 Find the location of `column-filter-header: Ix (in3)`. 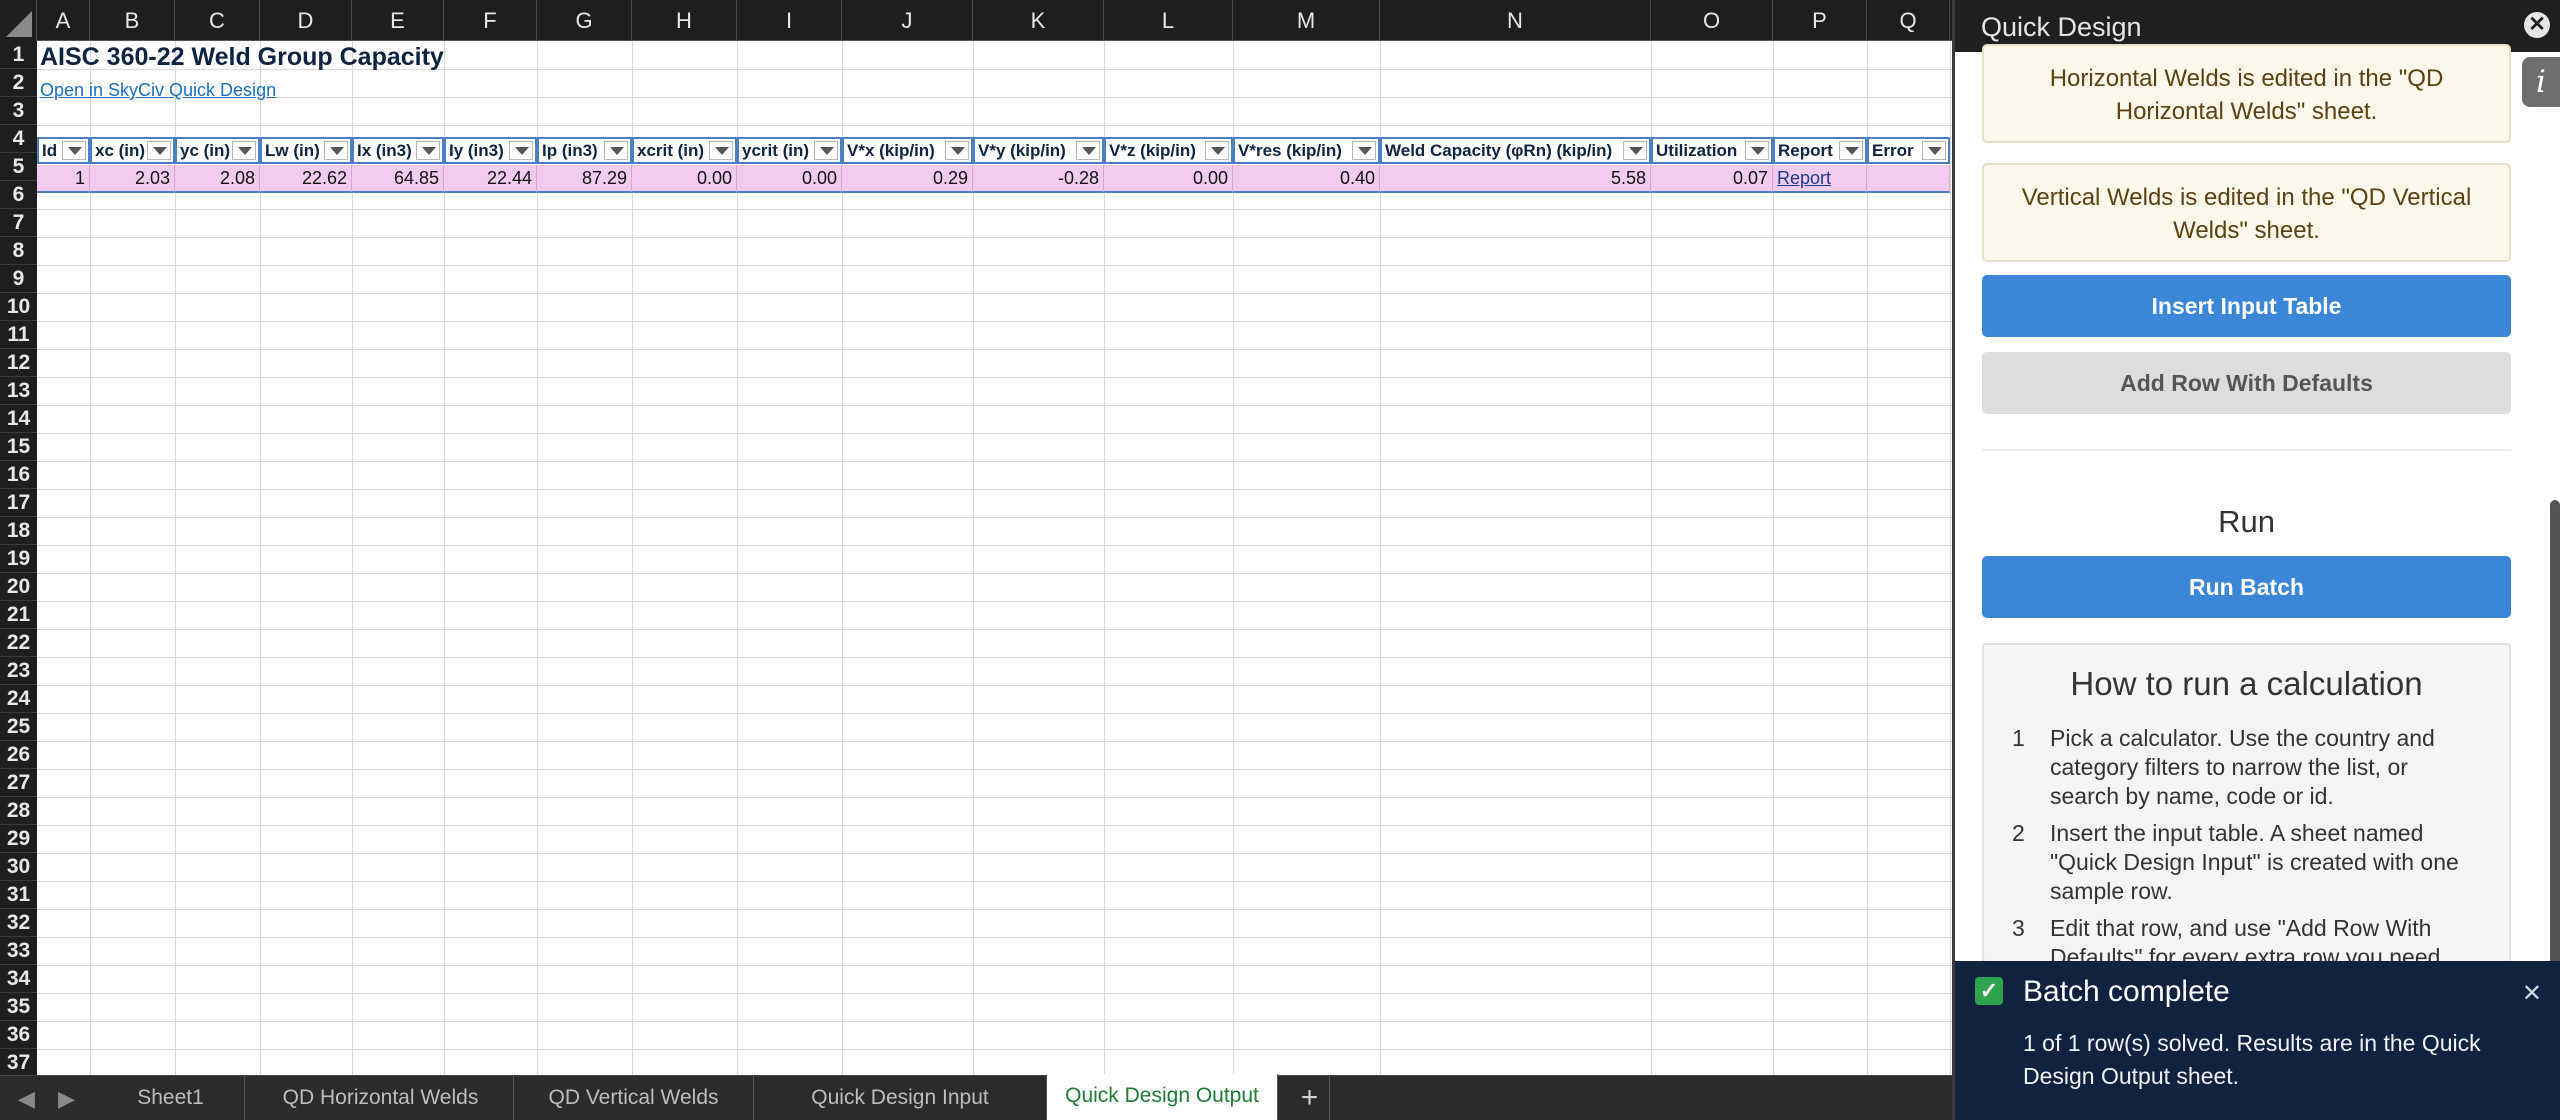

column-filter-header: Ix (in3) is located at coordinates (398, 150).